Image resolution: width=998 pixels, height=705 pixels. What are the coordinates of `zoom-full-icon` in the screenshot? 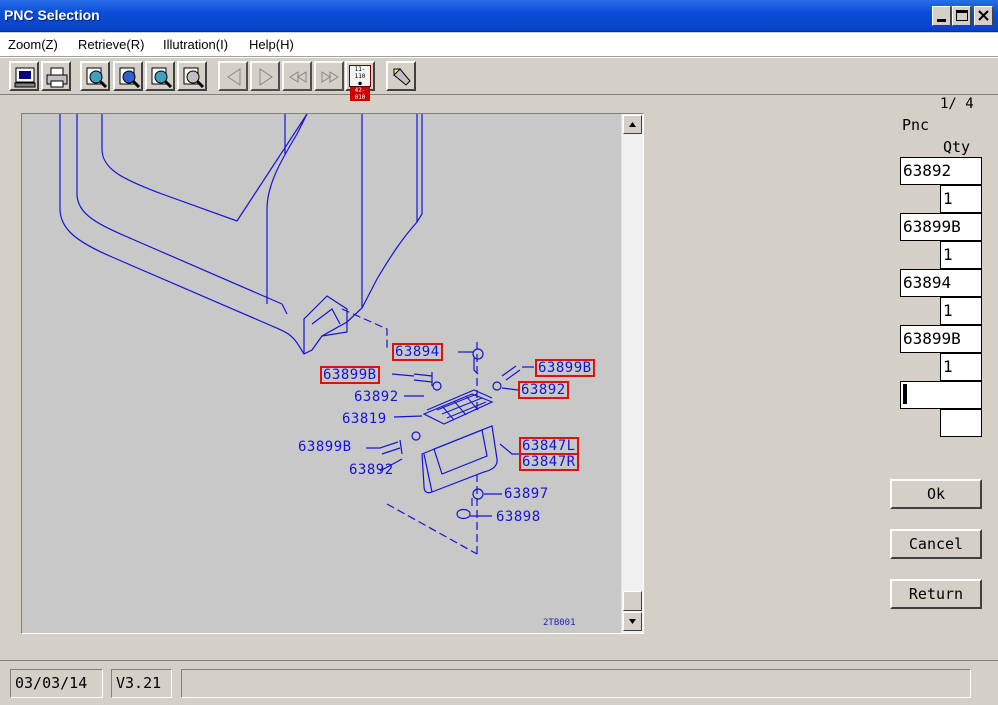 It's located at (194, 78).